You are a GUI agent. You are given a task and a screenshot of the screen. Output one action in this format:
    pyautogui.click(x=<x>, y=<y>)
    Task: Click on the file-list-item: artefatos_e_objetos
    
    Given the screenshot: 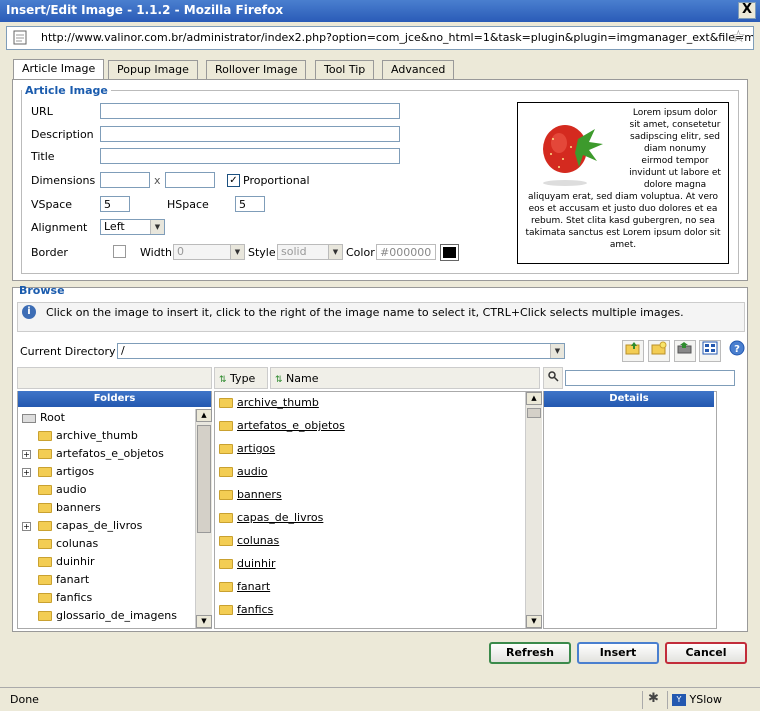 What is the action you would take?
    pyautogui.click(x=282, y=430)
    